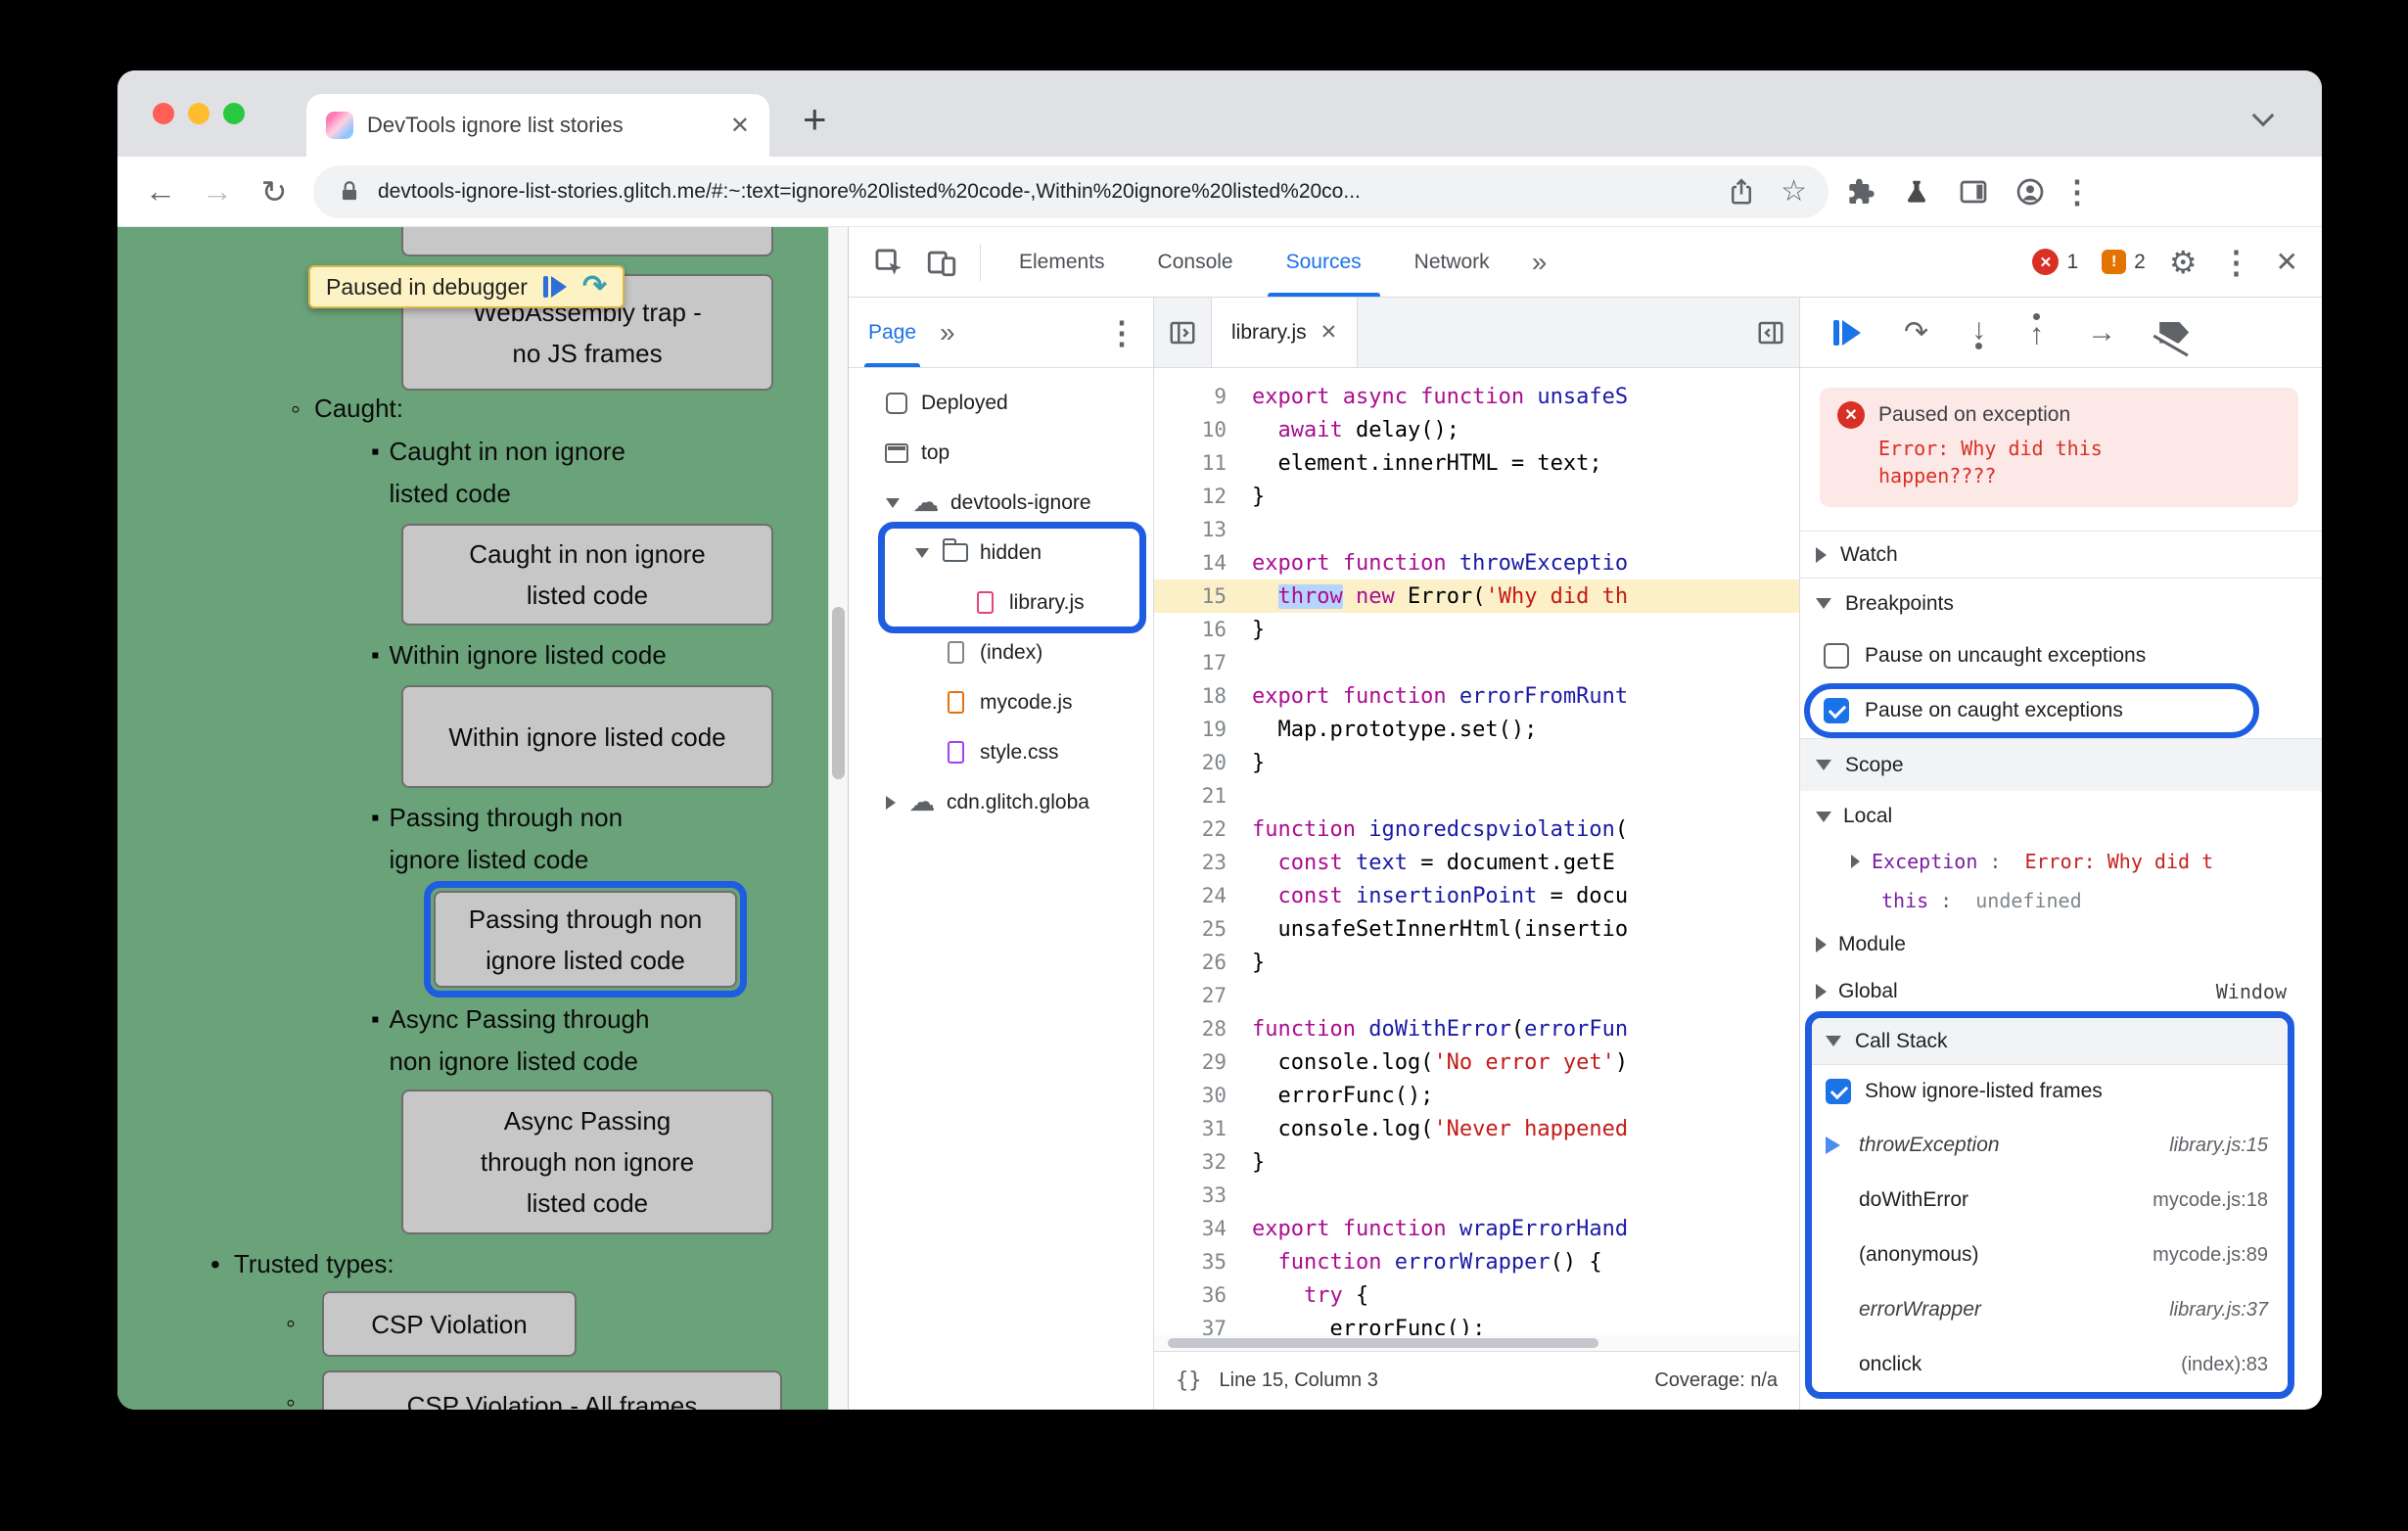  What do you see at coordinates (1476, 863) in the screenshot?
I see `code-line-23: 23 const text = document.getE` at bounding box center [1476, 863].